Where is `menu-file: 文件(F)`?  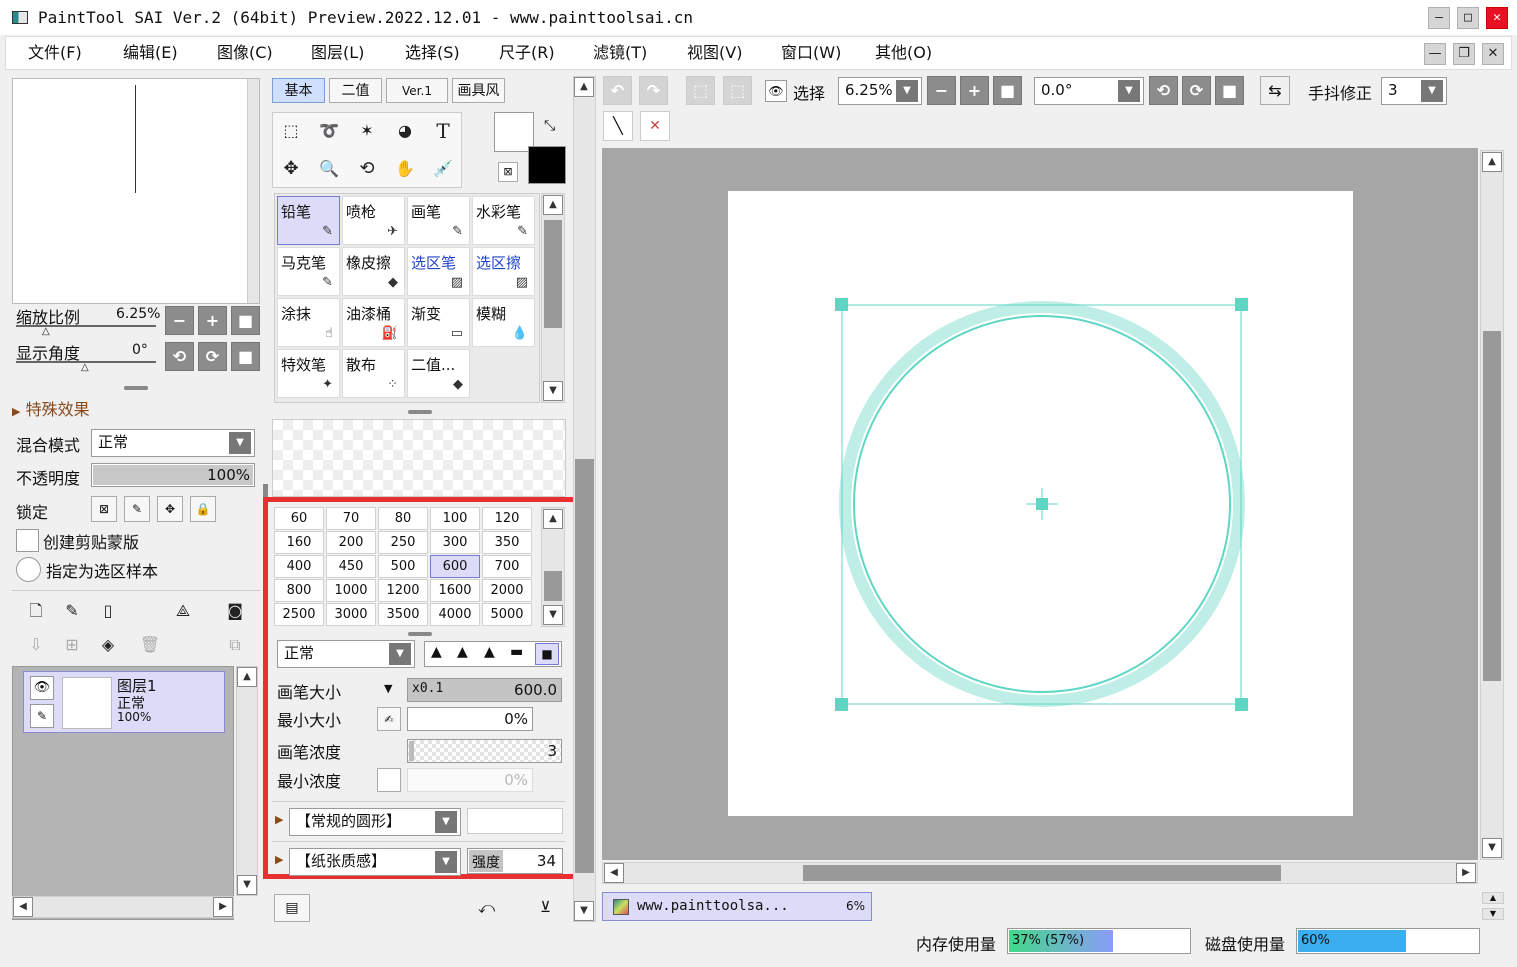
menu-file: 文件(F) is located at coordinates (55, 53).